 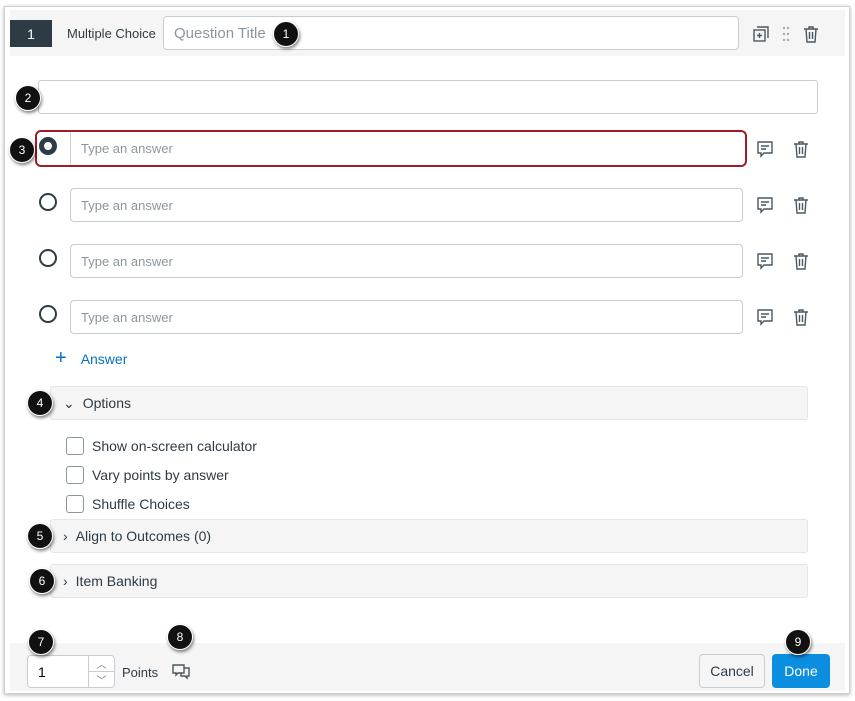 What do you see at coordinates (22, 150) in the screenshot?
I see `callout-badge: 3` at bounding box center [22, 150].